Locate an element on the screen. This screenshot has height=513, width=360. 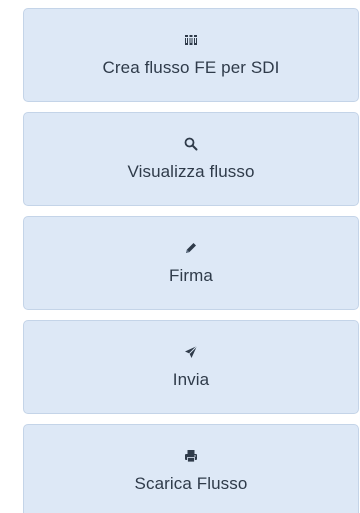
sign-label: Firma is located at coordinates (191, 275).